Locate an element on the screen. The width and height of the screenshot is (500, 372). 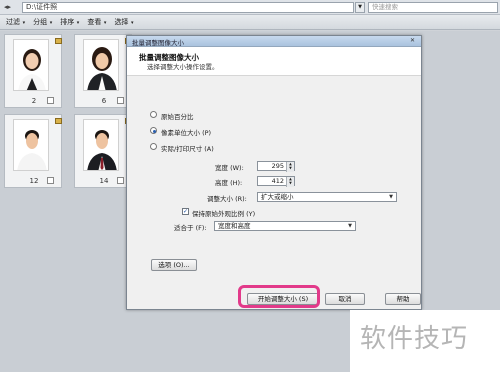
thumbnail-caption: 14 is located at coordinates (104, 181).